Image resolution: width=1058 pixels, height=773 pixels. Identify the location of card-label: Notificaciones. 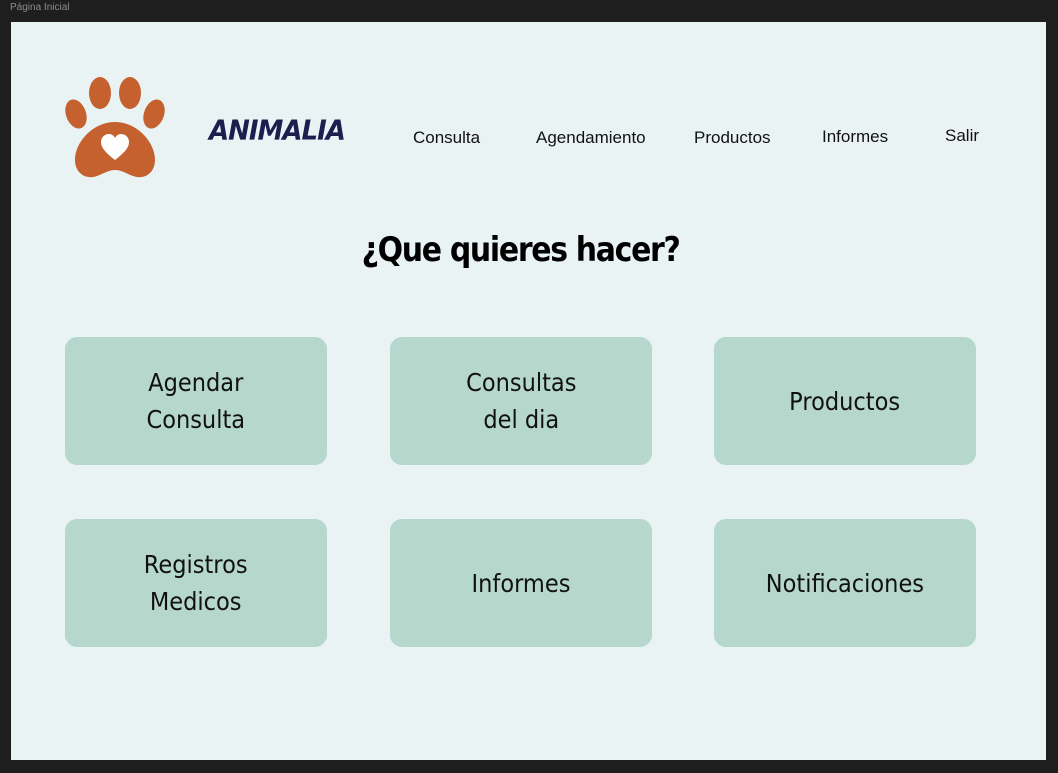
(845, 583).